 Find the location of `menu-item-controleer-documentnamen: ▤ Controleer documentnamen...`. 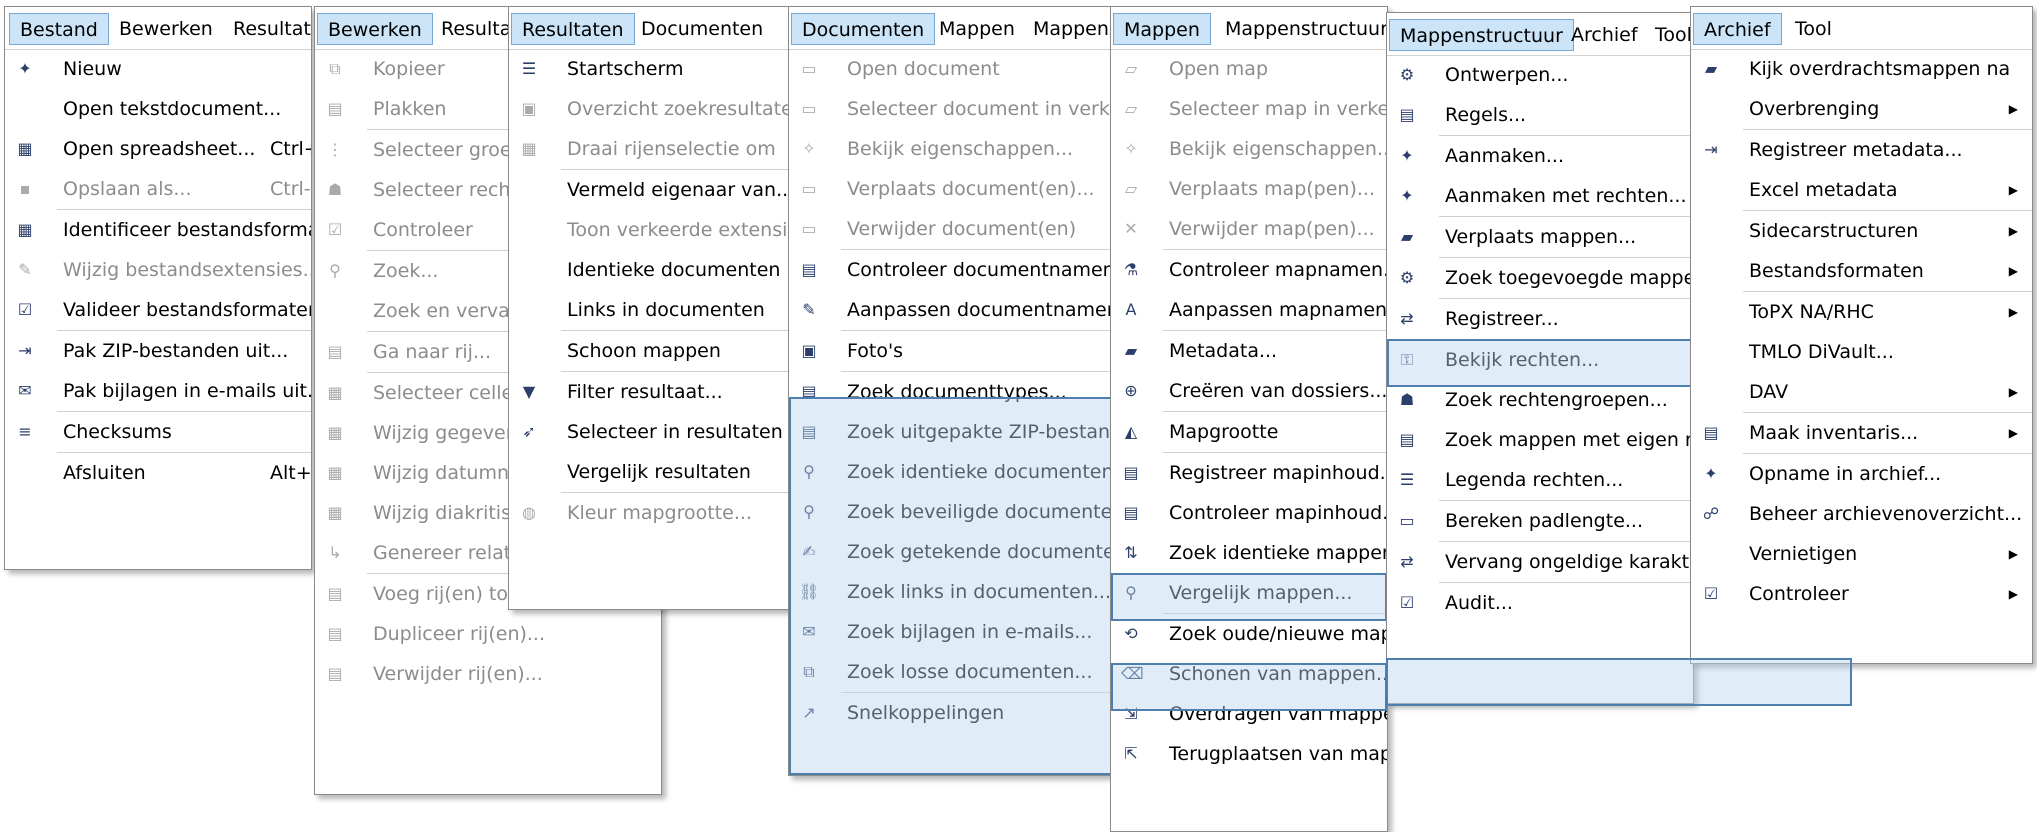

menu-item-controleer-documentnamen: ▤ Controleer documentnamen... is located at coordinates (951, 270).